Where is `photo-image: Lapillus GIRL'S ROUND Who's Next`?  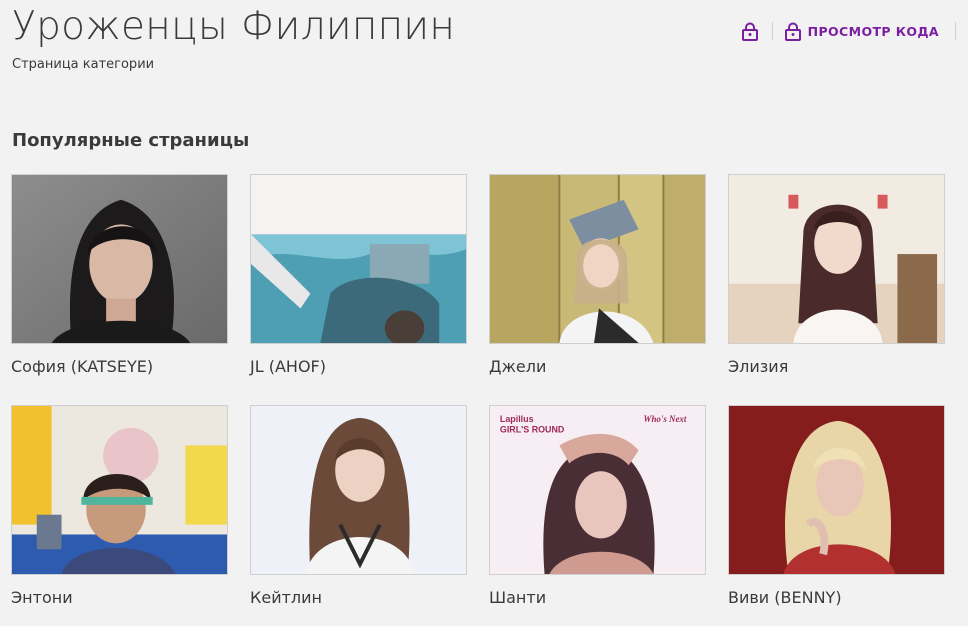 photo-image: Lapillus GIRL'S ROUND Who's Next is located at coordinates (597, 490).